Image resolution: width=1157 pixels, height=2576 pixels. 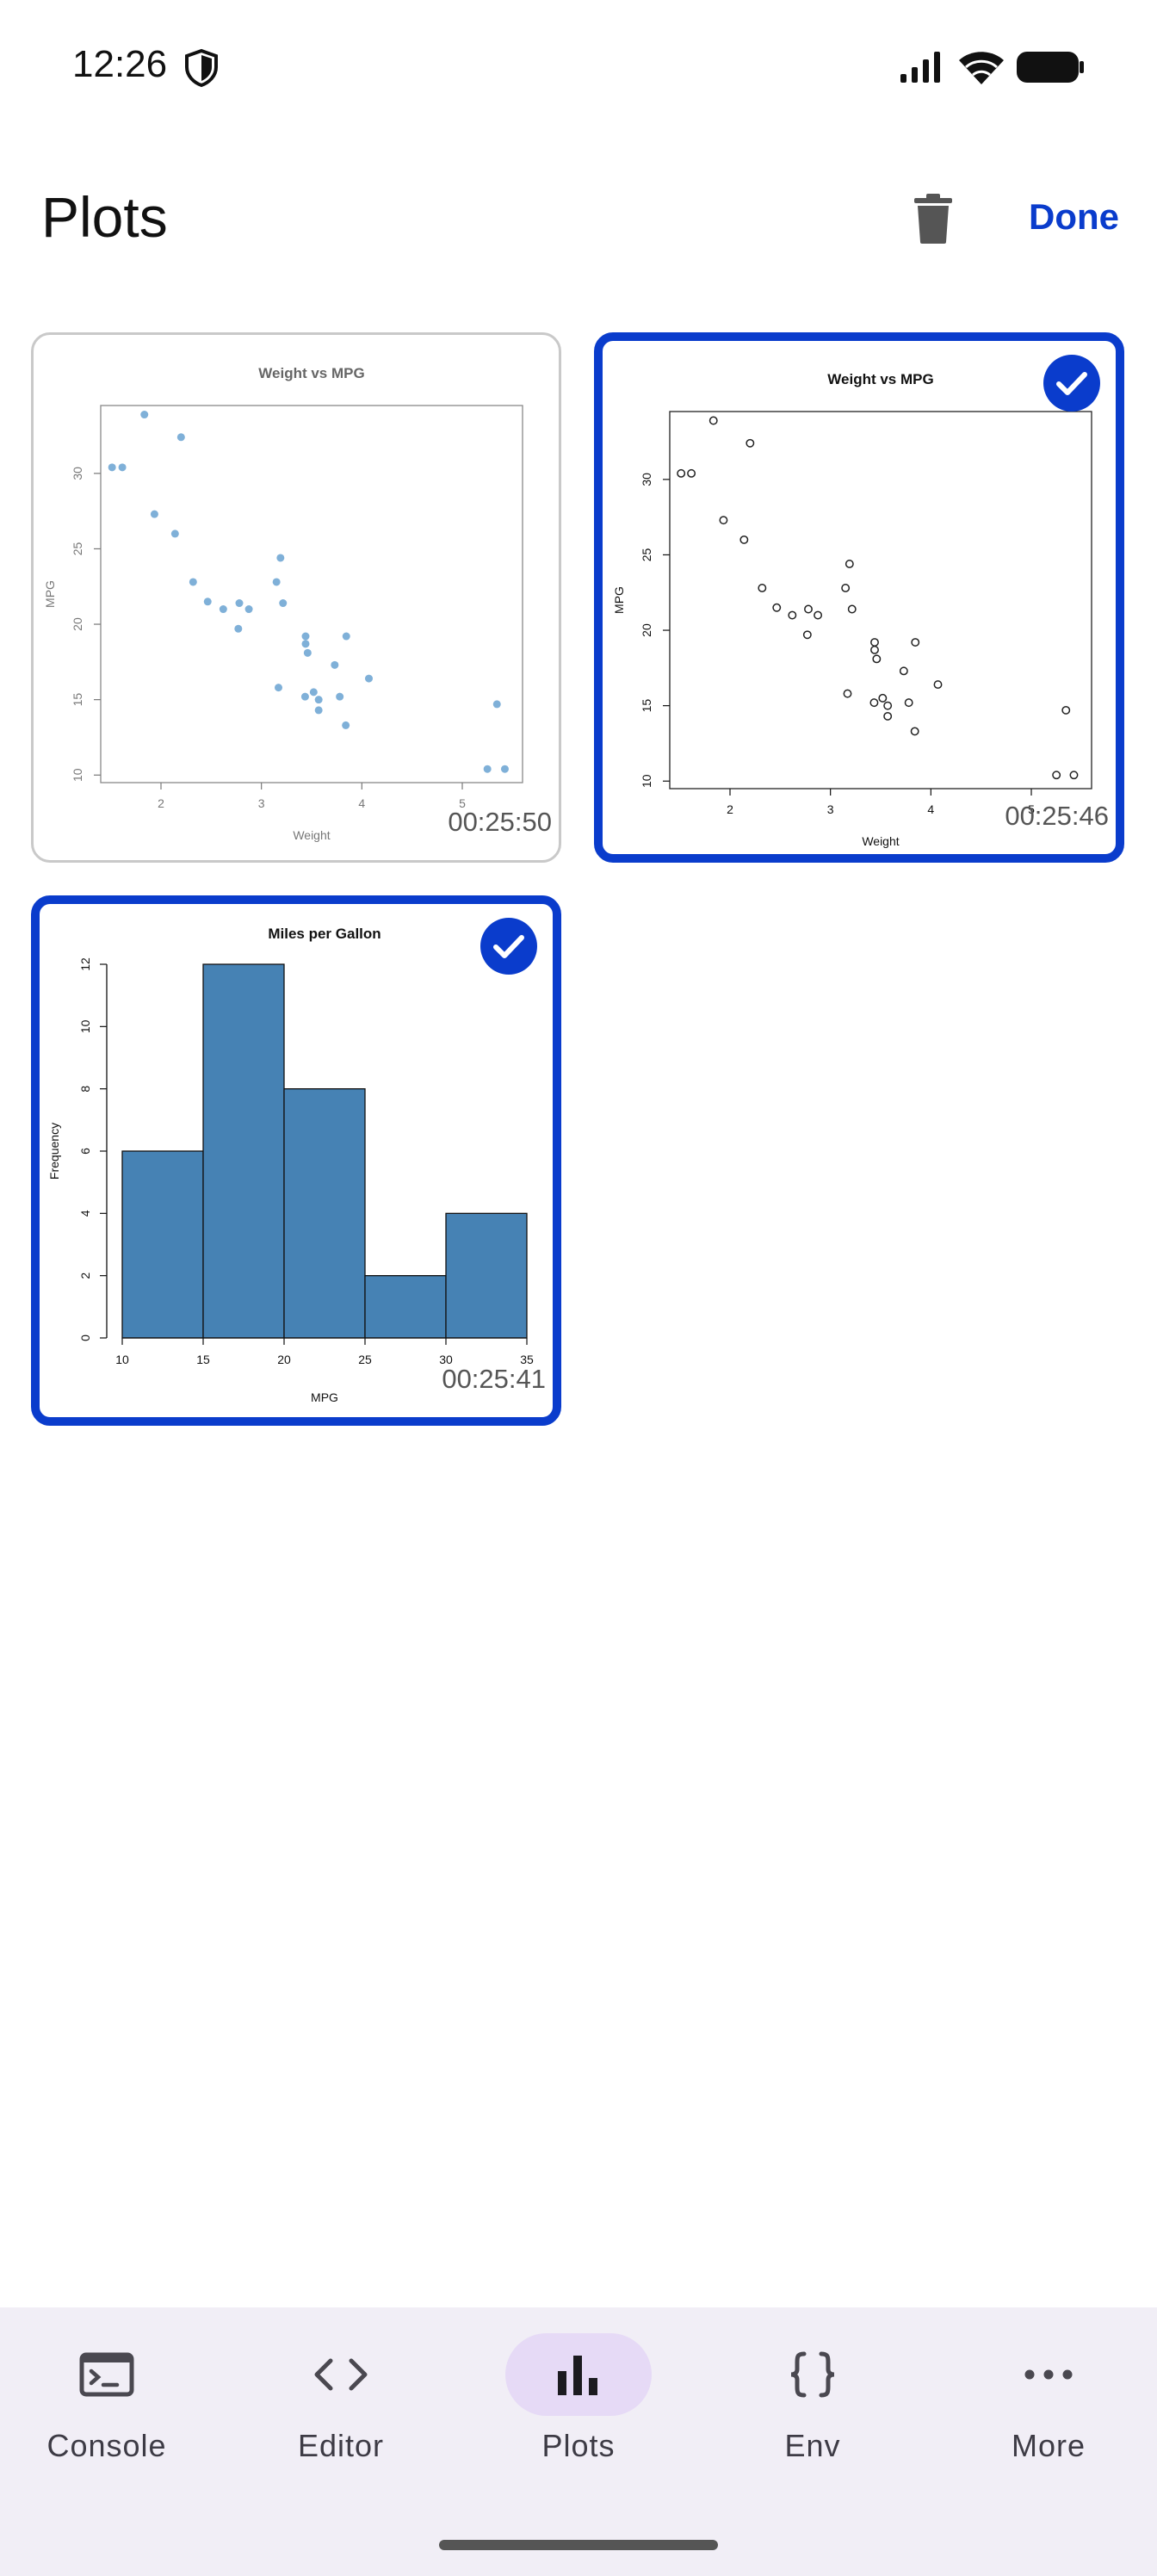 What do you see at coordinates (1048, 2445) in the screenshot?
I see `nav-label: More` at bounding box center [1048, 2445].